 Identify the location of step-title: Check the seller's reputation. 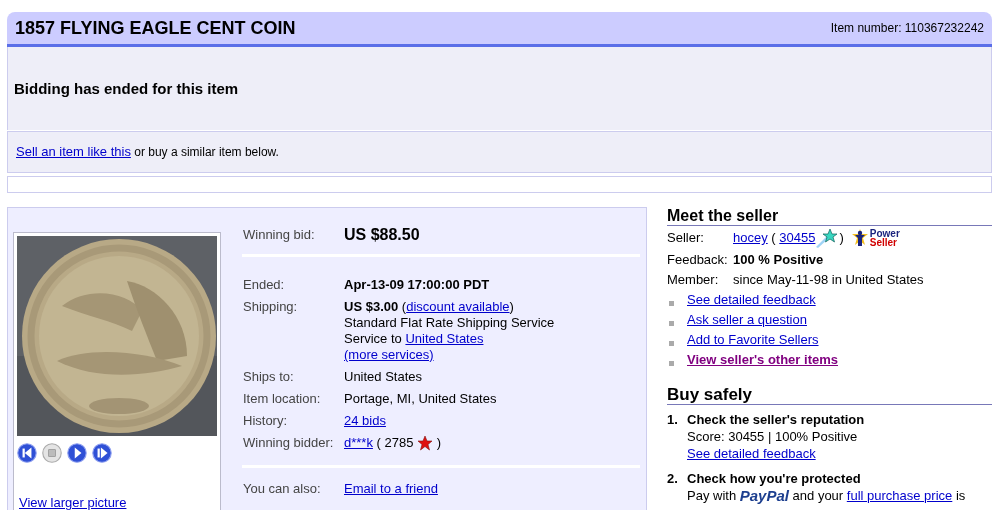
(776, 420).